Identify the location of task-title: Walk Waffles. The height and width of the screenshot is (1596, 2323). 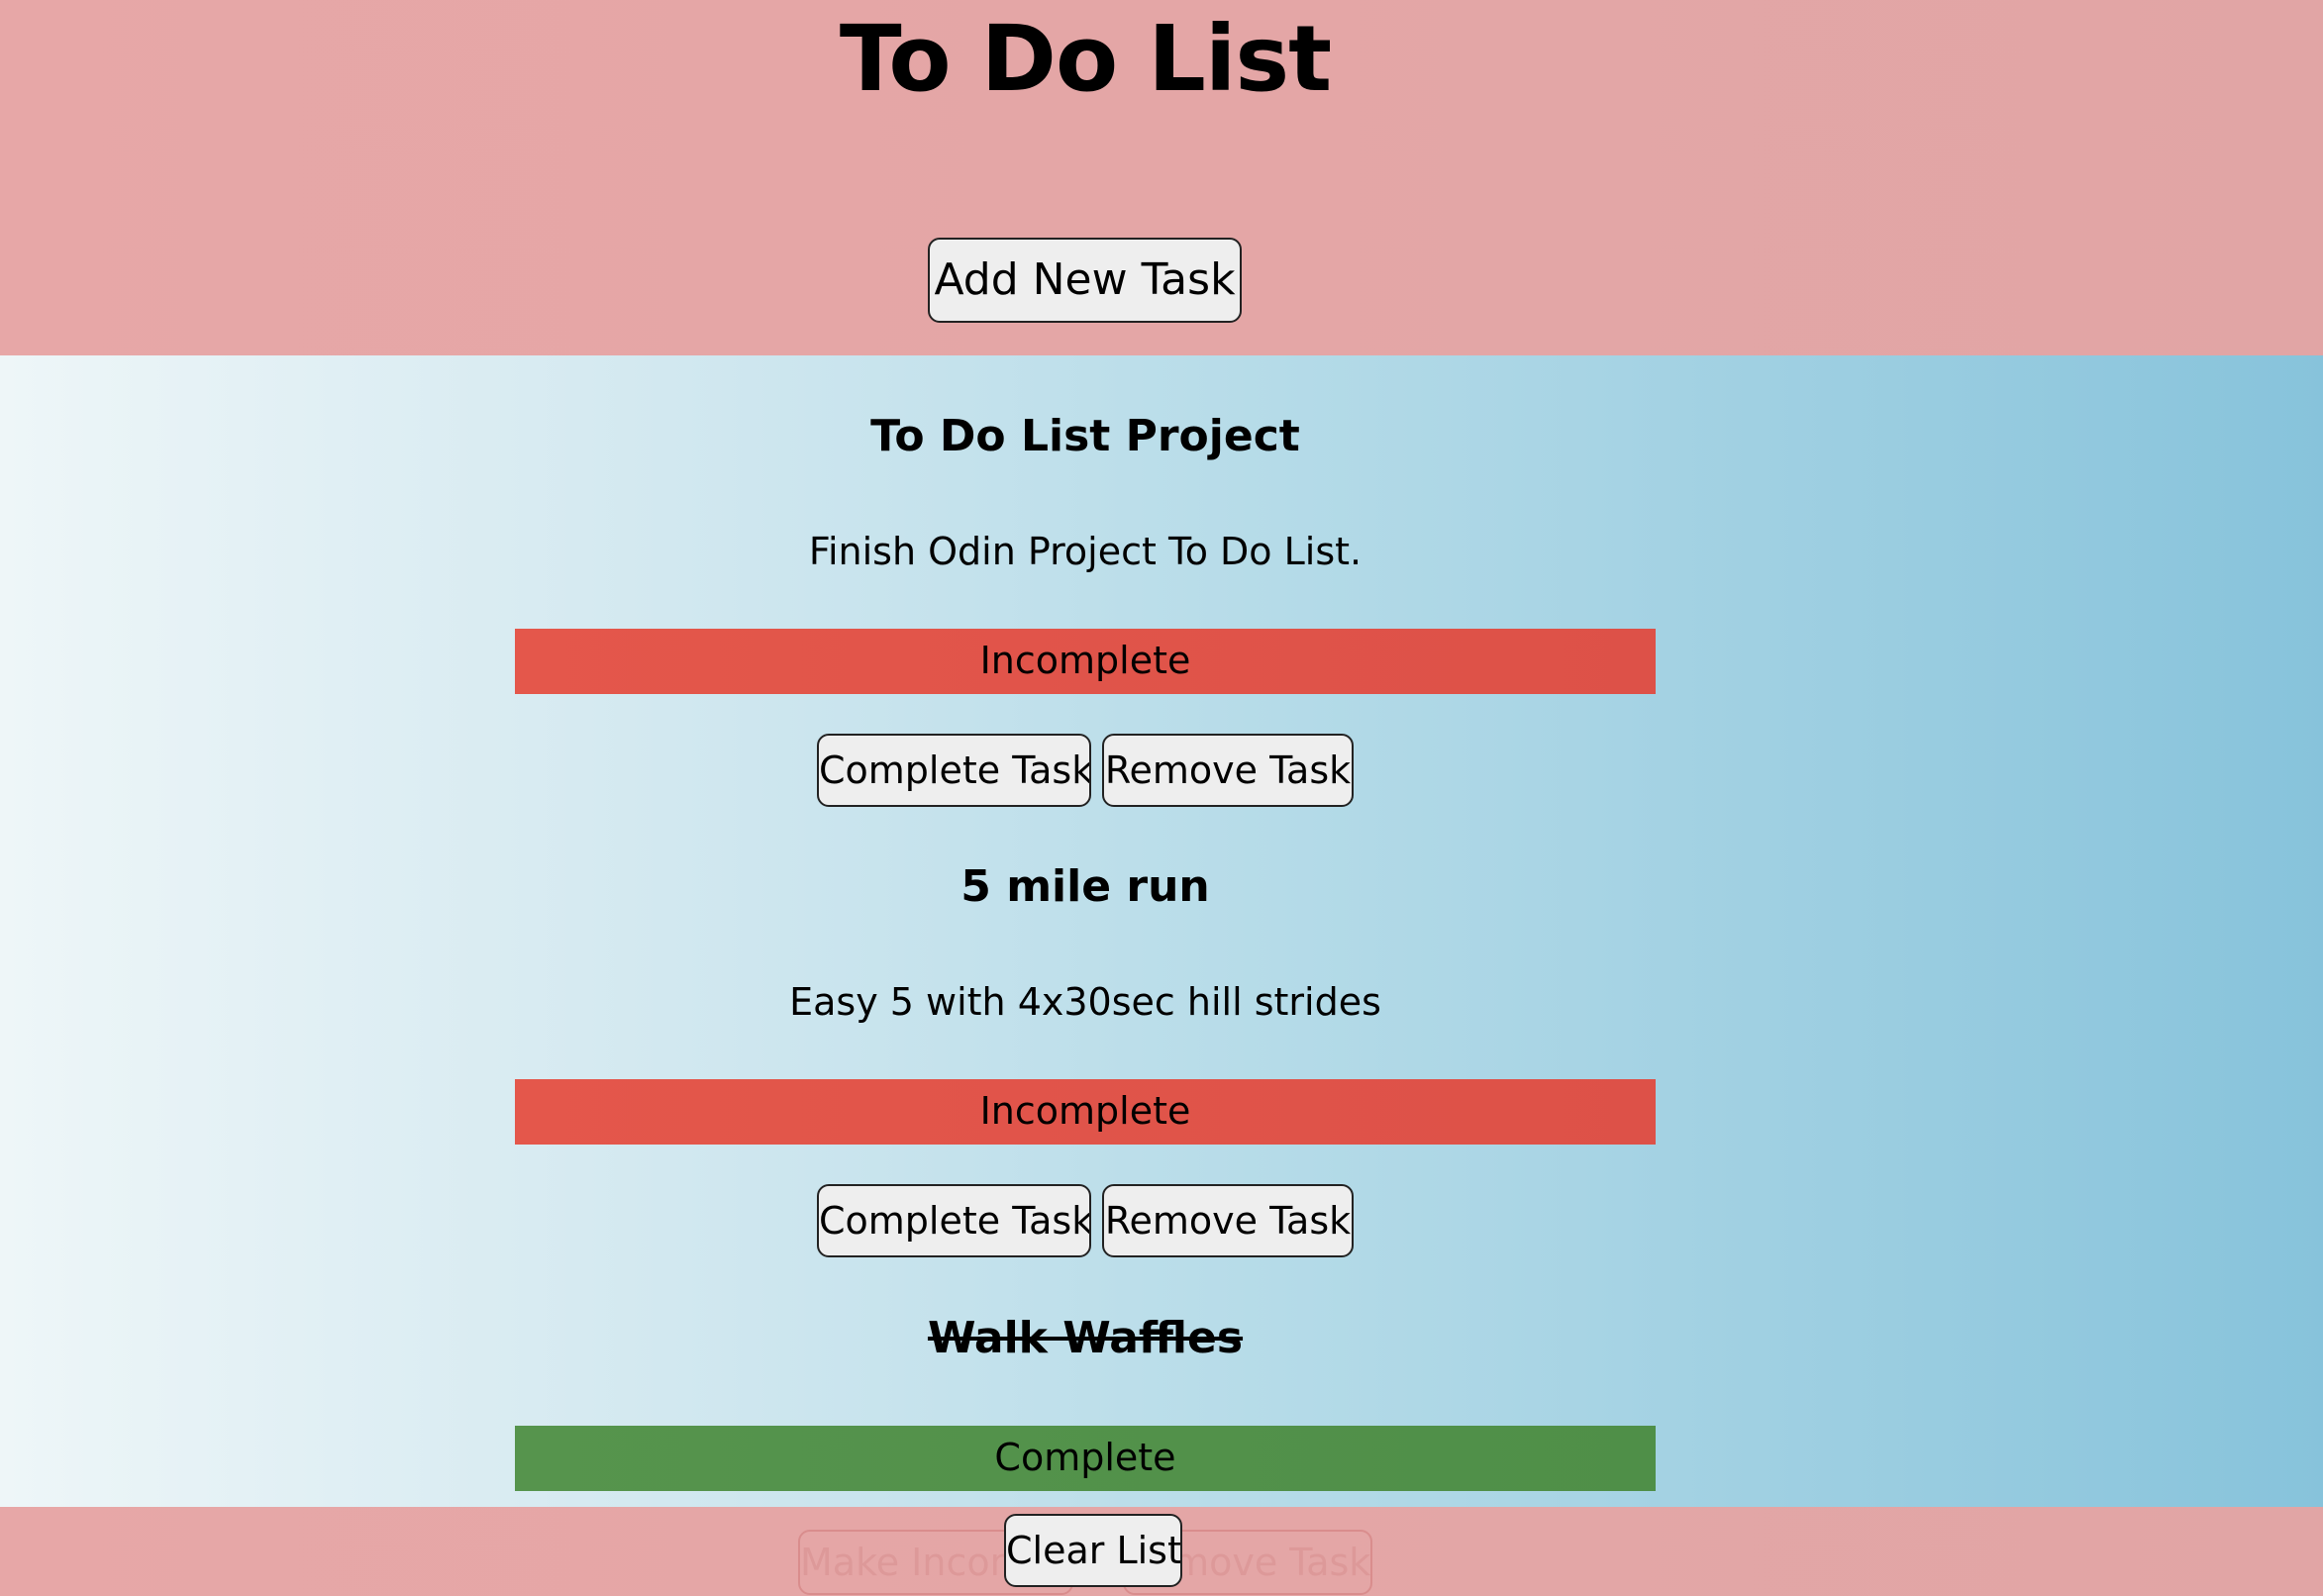
(1086, 1338).